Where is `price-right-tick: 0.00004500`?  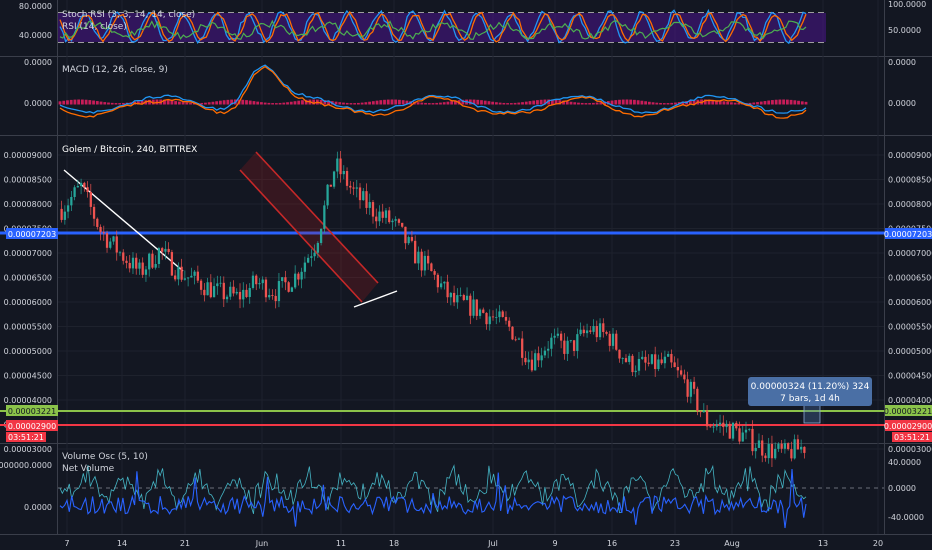 price-right-tick: 0.00004500 is located at coordinates (910, 376).